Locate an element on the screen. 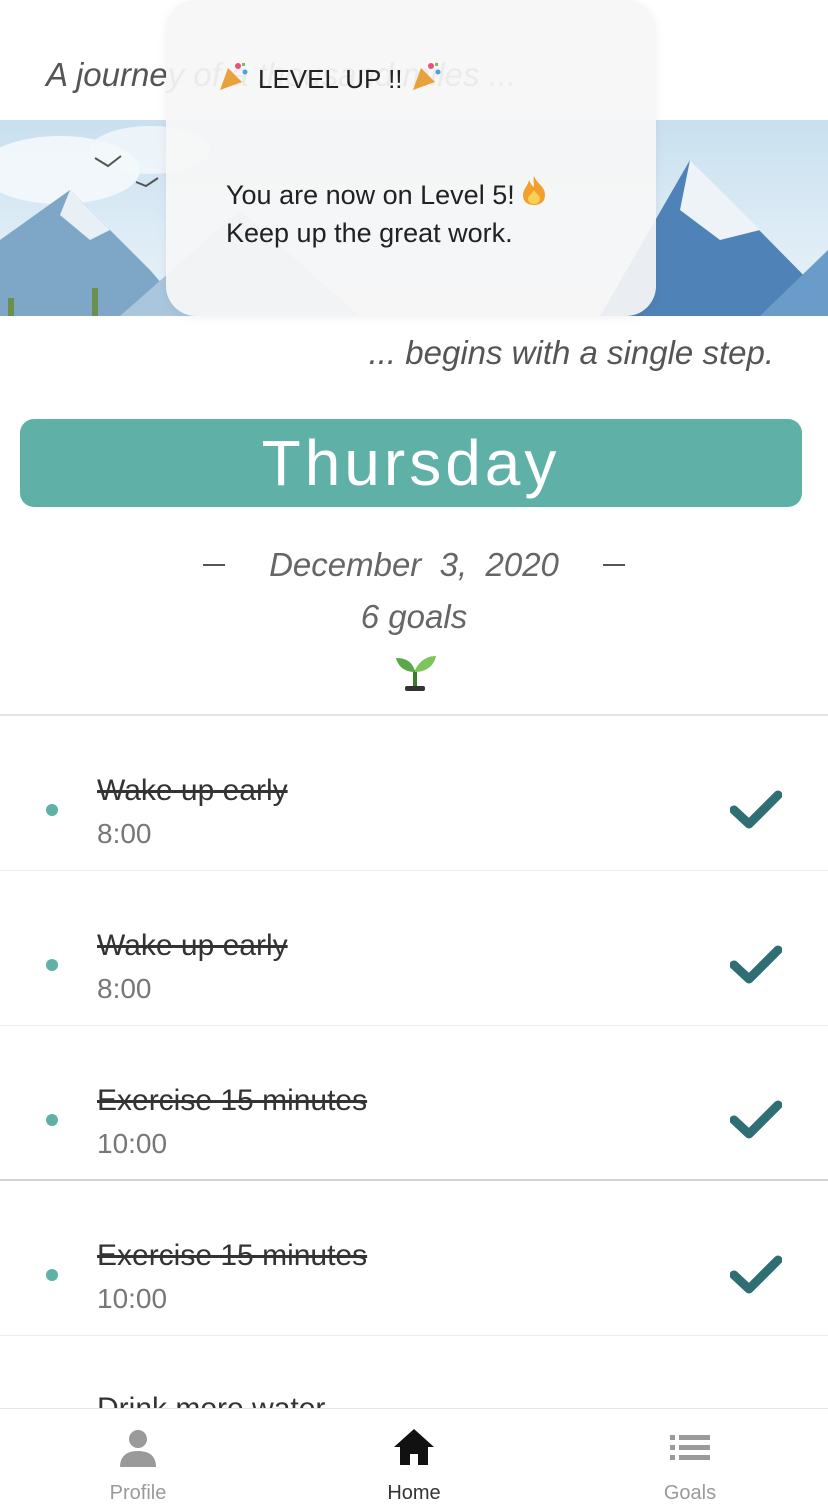 Image resolution: width=828 pixels, height=1510 pixels. dash-right is located at coordinates (613, 565).